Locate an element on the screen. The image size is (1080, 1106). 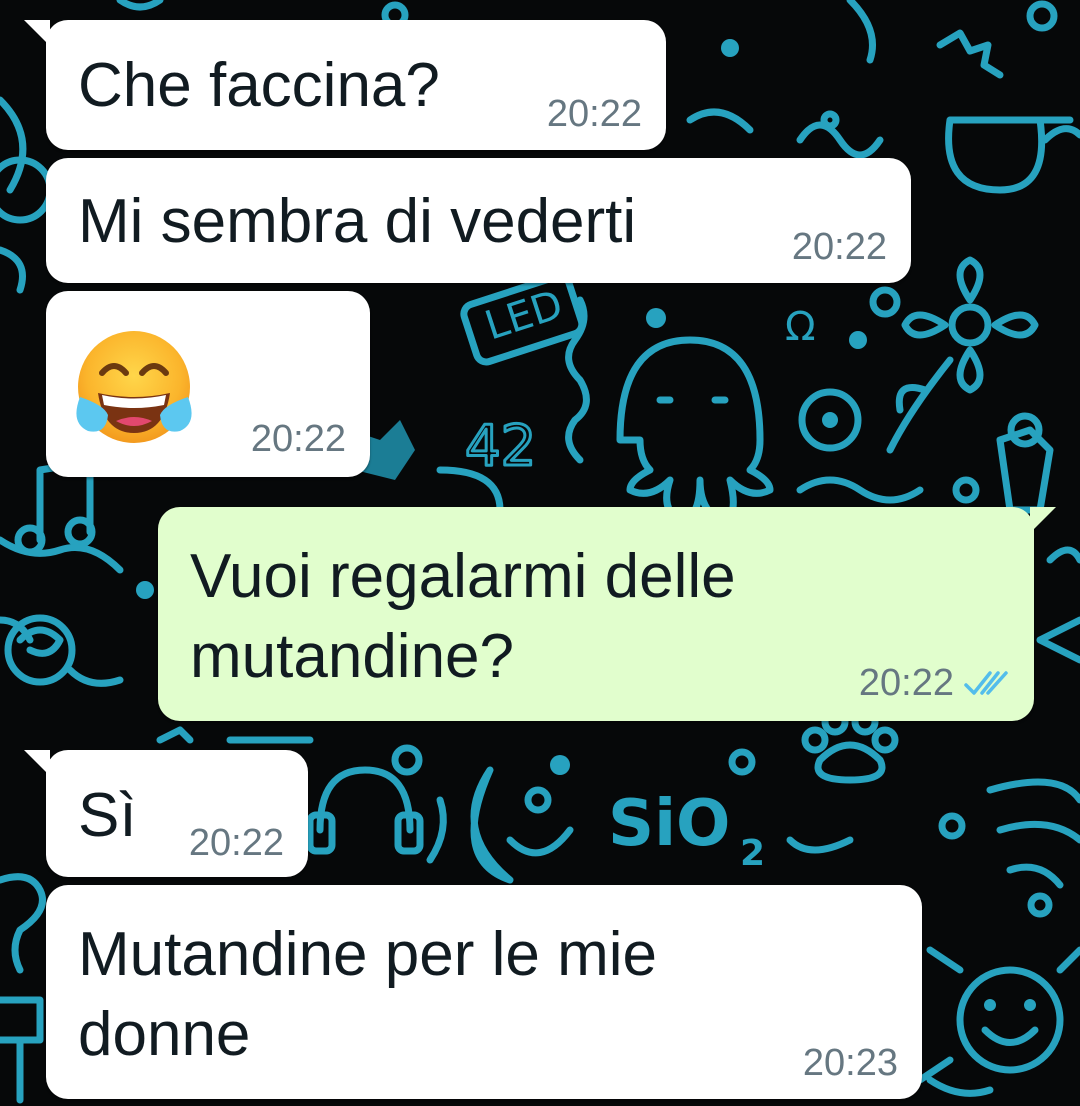
message-timestamp: 20:23 is located at coordinates (850, 1063).